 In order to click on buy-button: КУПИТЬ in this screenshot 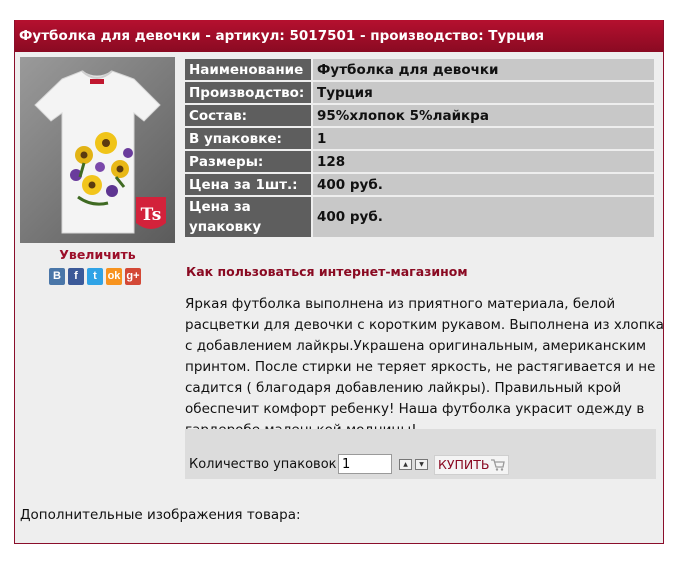, I will do `click(472, 465)`.